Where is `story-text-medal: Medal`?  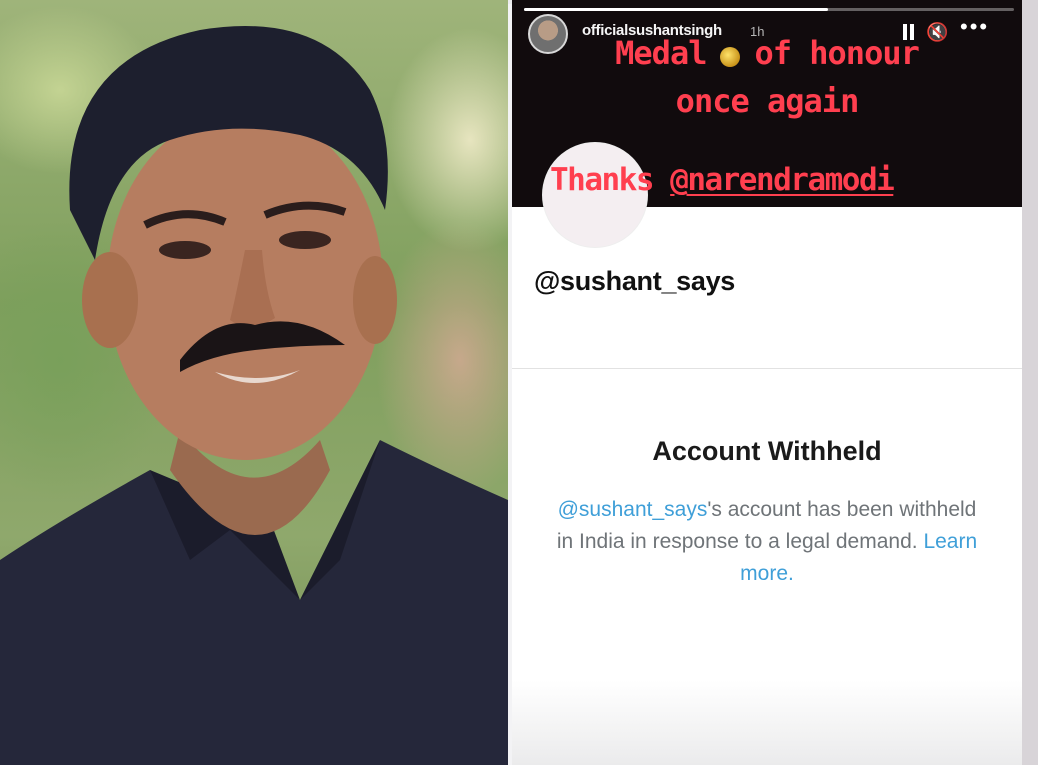
story-text-medal: Medal is located at coordinates (661, 53).